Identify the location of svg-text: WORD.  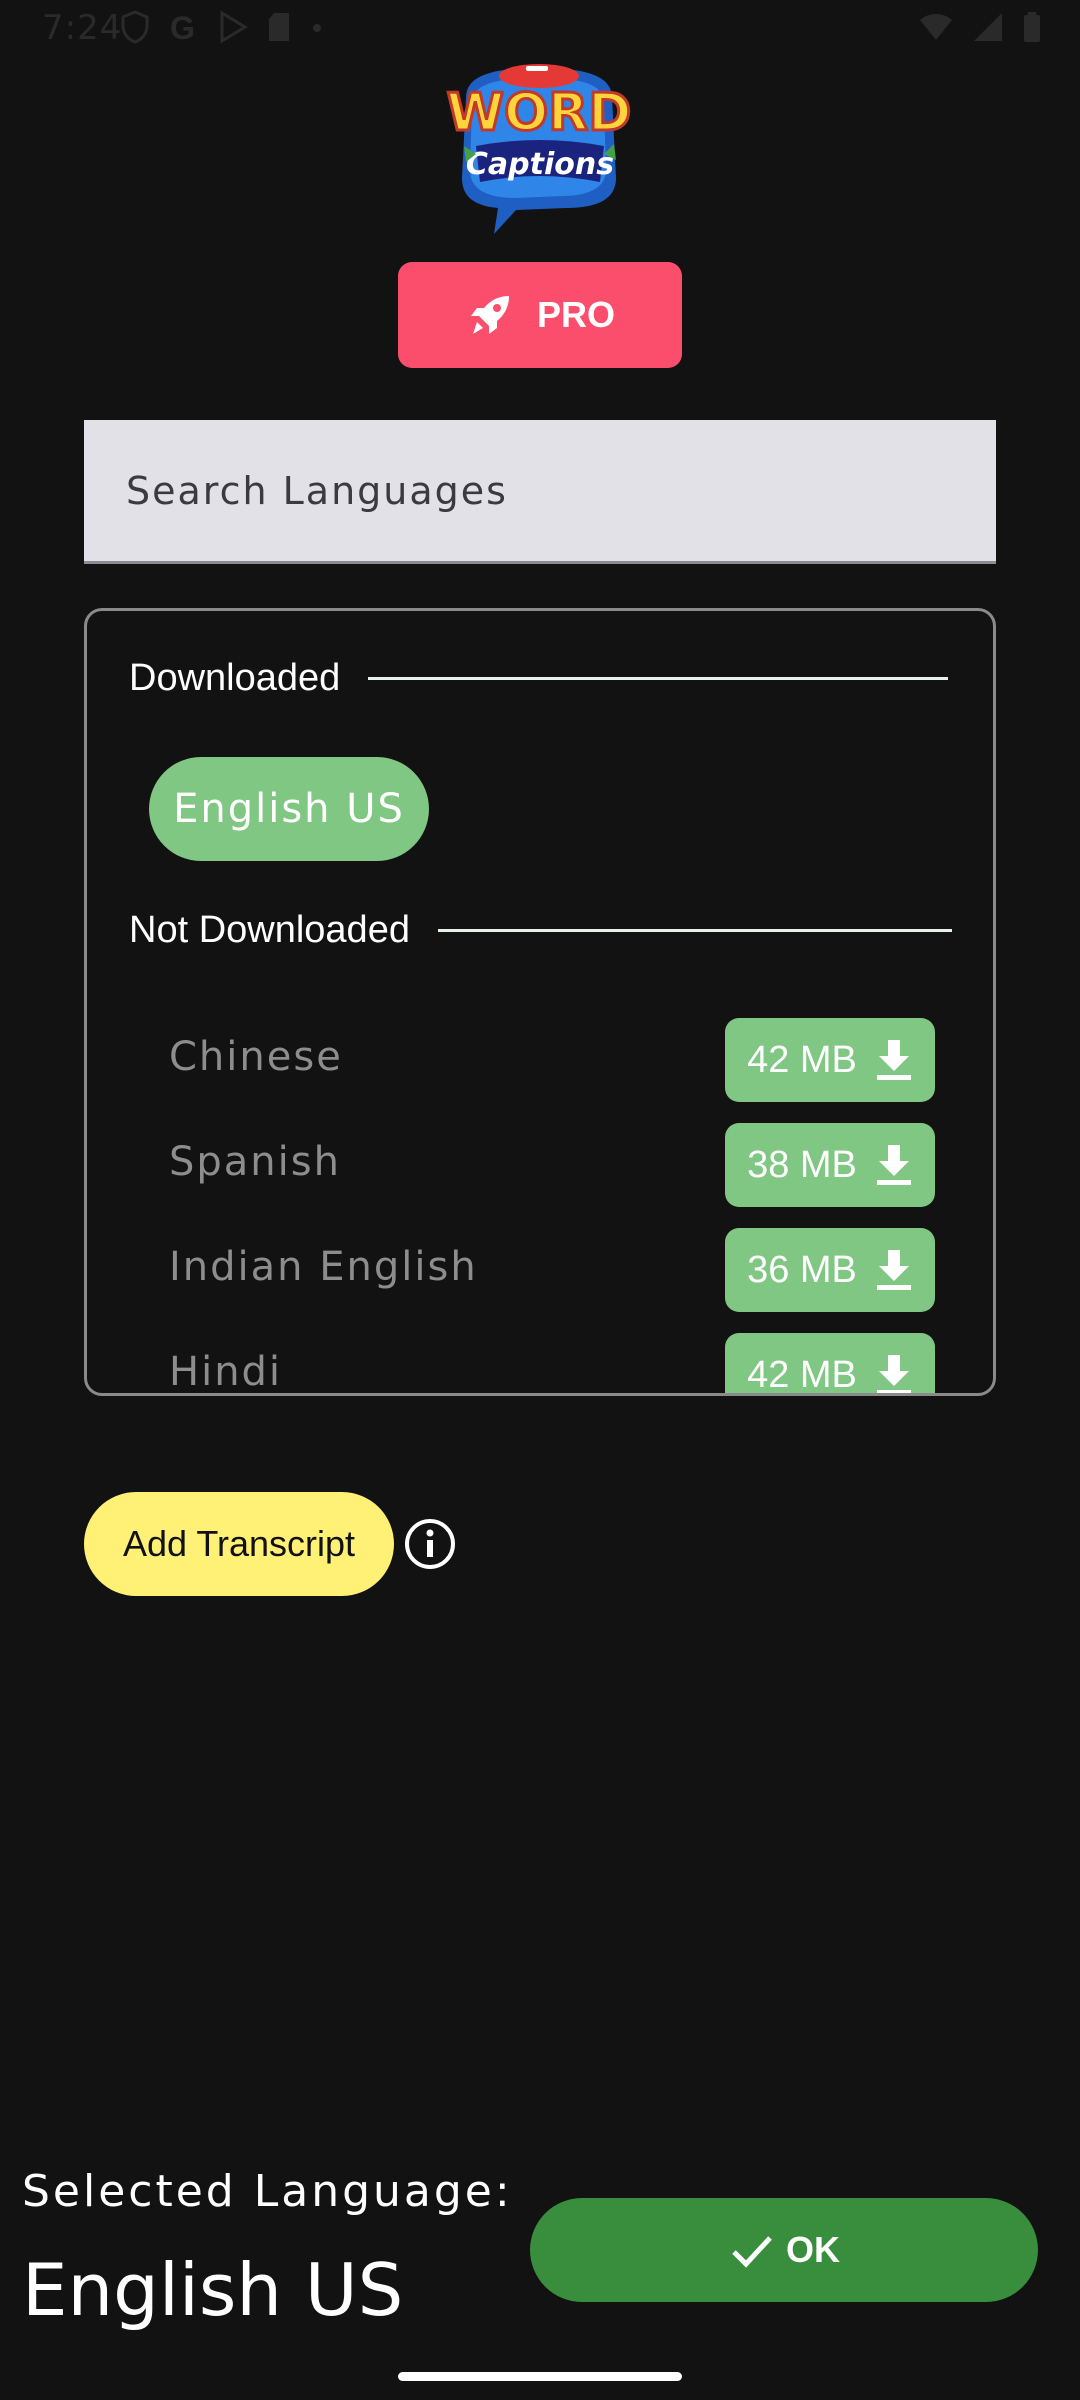
(539, 113).